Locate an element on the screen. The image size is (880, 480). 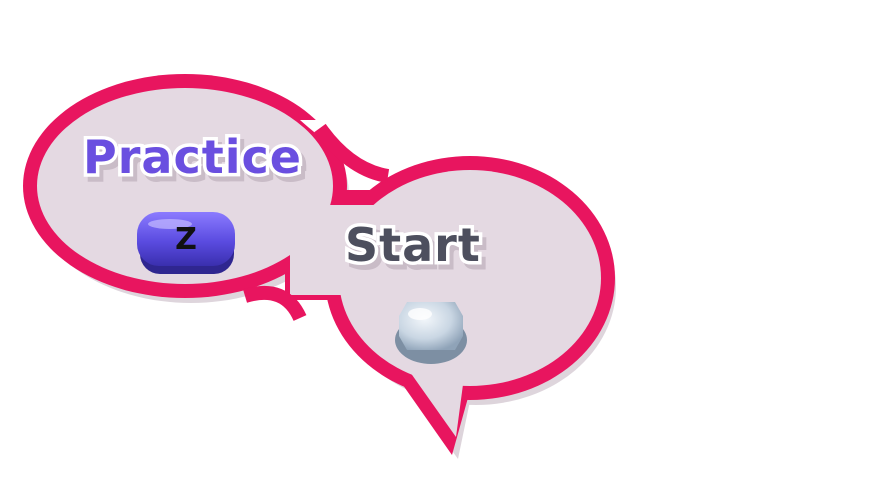
start-button is located at coordinates (431, 331).